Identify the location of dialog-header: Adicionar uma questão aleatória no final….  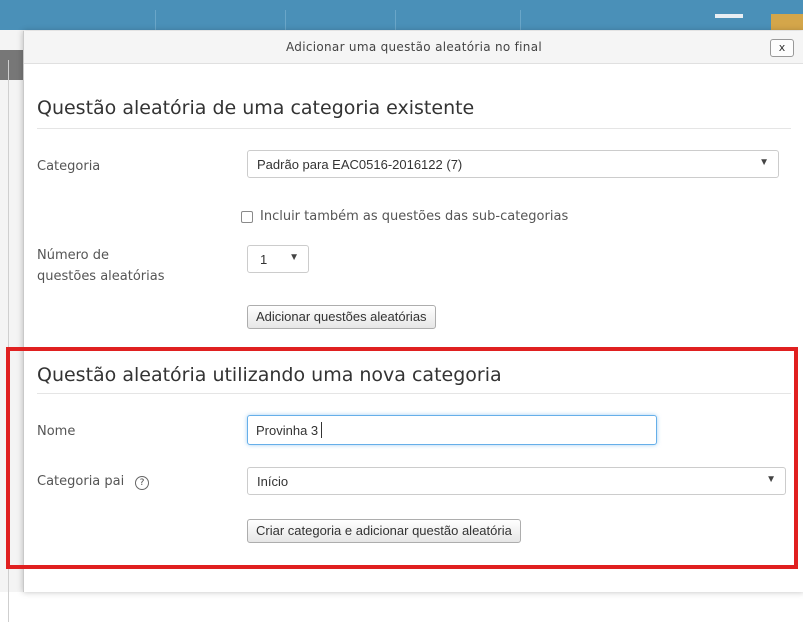
(413, 47).